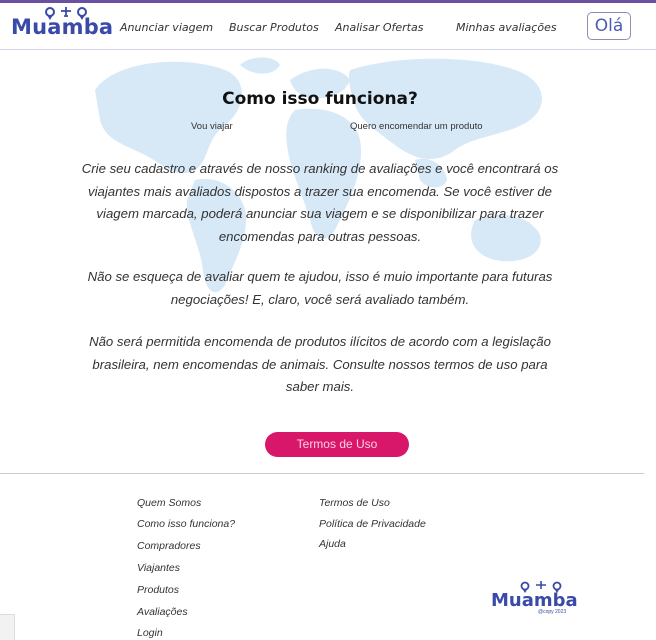 This screenshot has width=656, height=640. Describe the element at coordinates (7, 627) in the screenshot. I see `corner-widget` at that location.